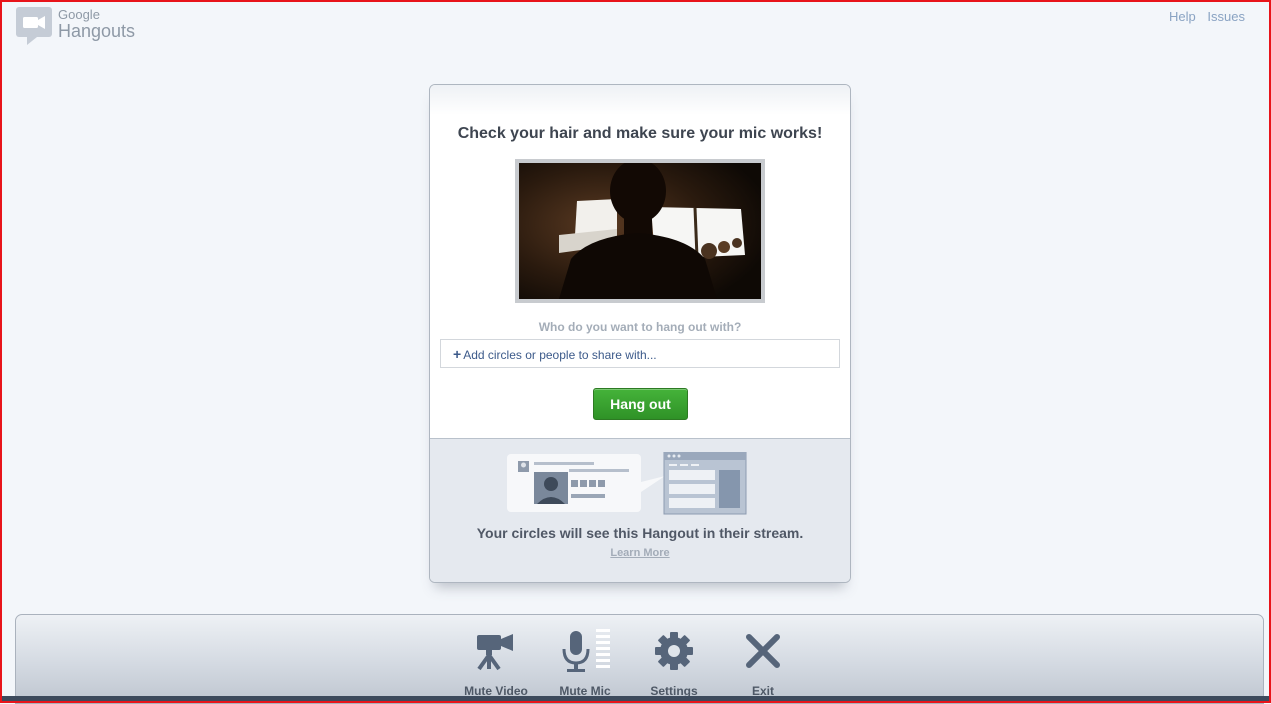  Describe the element at coordinates (495, 652) in the screenshot. I see `video-camera-icon` at that location.